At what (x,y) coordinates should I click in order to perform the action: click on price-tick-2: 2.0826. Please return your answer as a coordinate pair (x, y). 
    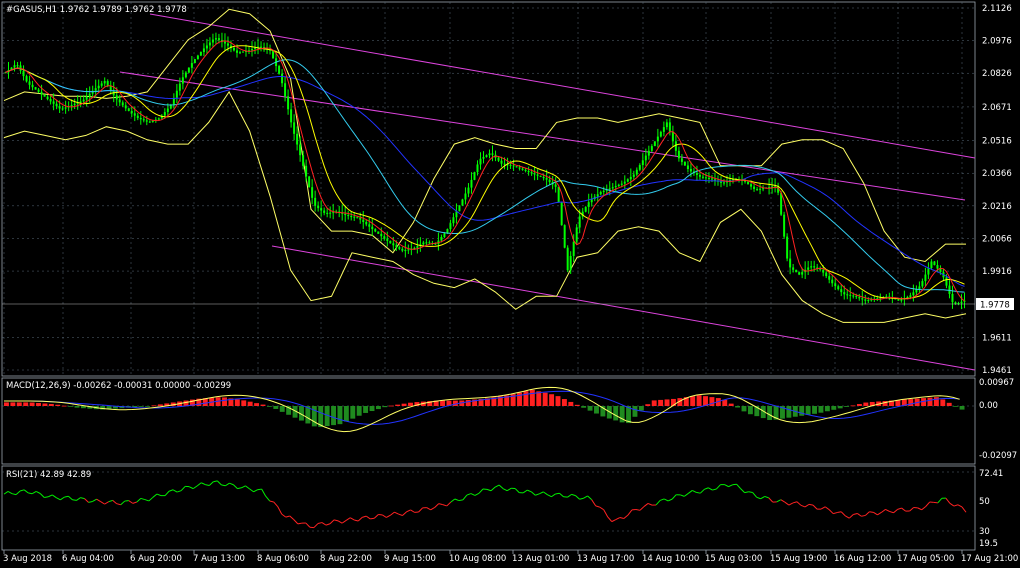
    Looking at the image, I should click on (997, 74).